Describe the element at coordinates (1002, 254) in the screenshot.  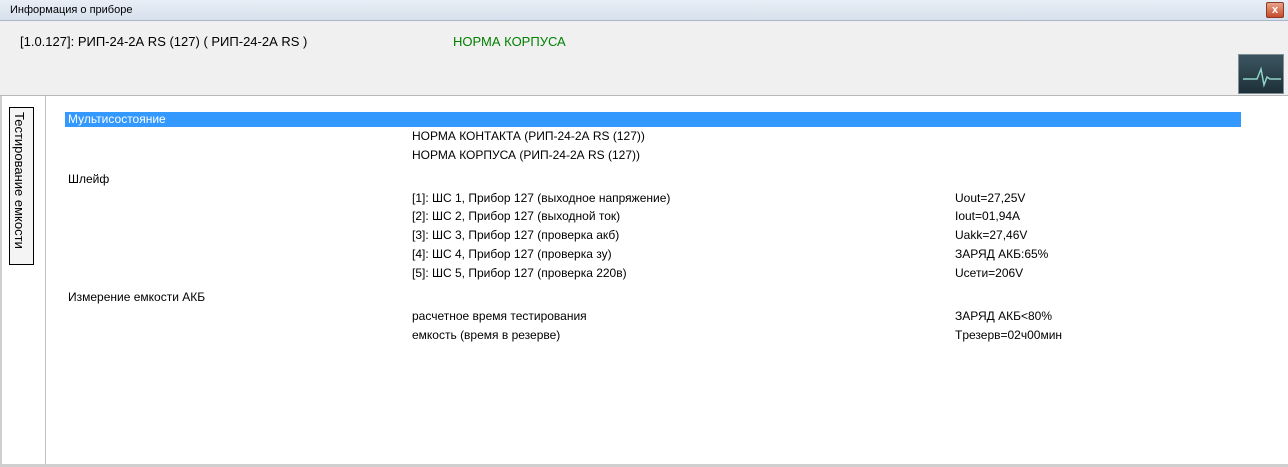
I see `loop-row-value: ЗАРЯД АКБ:65%` at that location.